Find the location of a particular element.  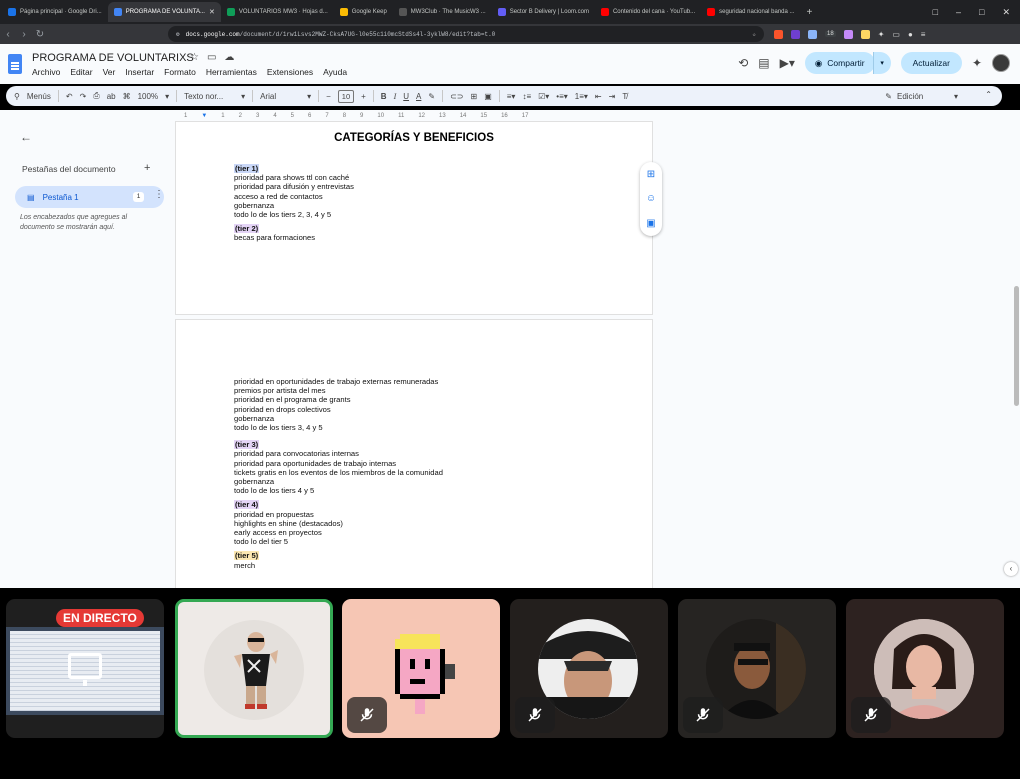

move-folder-icon: ▭ is located at coordinates (211, 57).